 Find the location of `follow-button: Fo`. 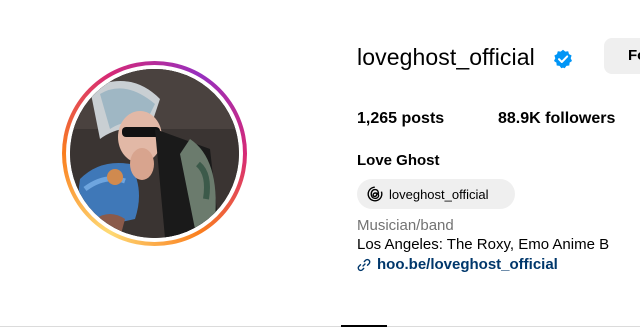

follow-button: Fo is located at coordinates (622, 56).